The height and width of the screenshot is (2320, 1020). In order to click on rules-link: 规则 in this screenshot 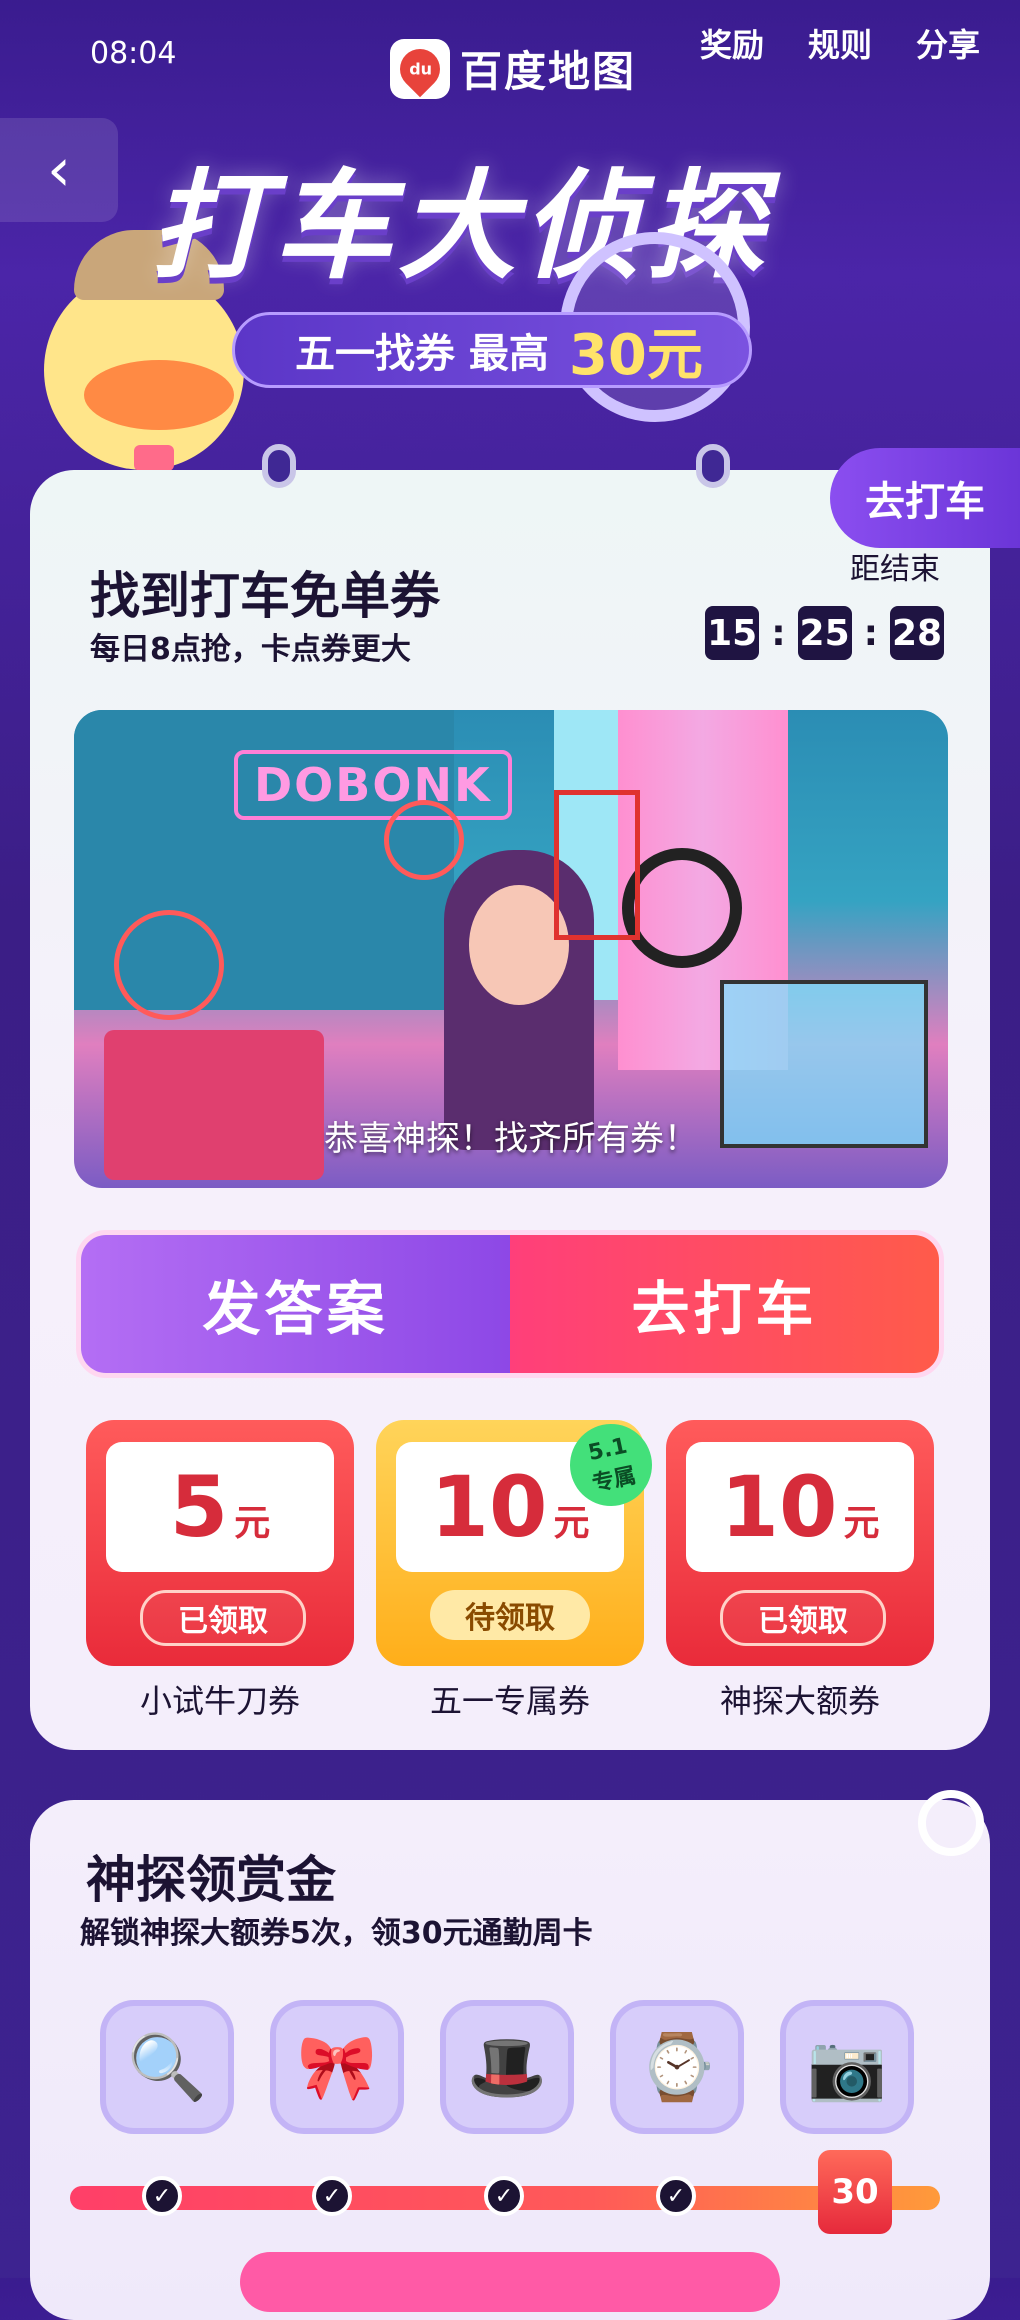, I will do `click(840, 43)`.